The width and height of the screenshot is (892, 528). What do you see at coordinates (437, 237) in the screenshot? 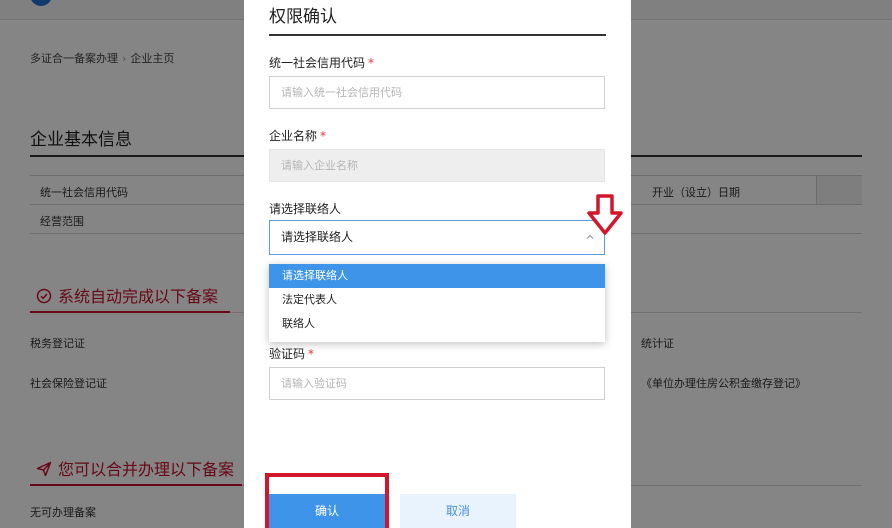
I see `contact-select: 请选择联络人` at bounding box center [437, 237].